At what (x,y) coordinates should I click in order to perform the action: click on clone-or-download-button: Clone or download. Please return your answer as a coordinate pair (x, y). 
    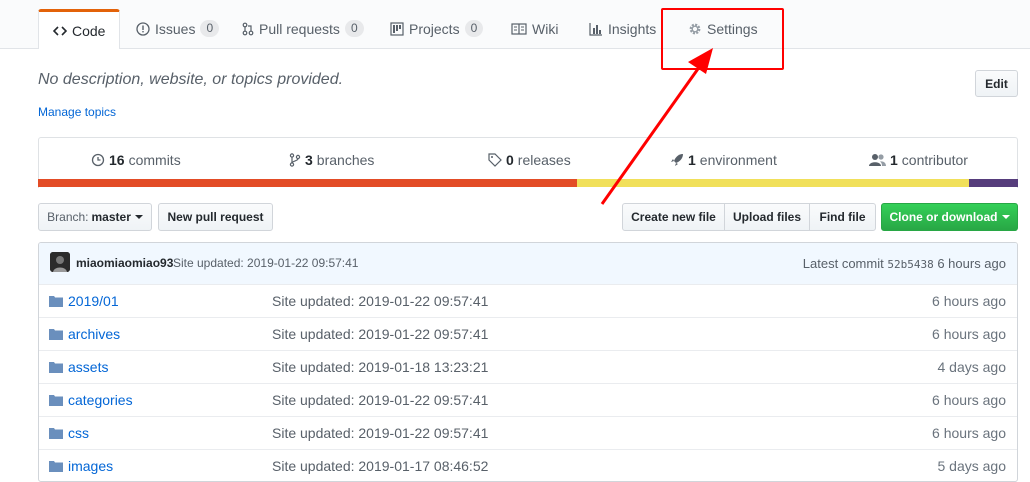
    Looking at the image, I should click on (949, 217).